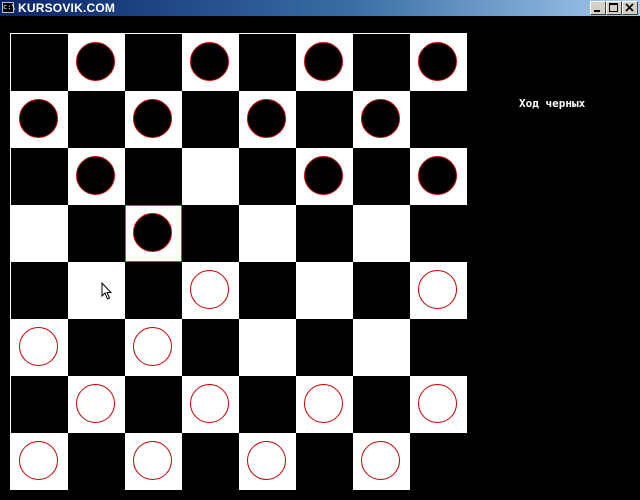 The image size is (640, 500). Describe the element at coordinates (438, 119) in the screenshot. I see `board-cell-r1c7` at that location.